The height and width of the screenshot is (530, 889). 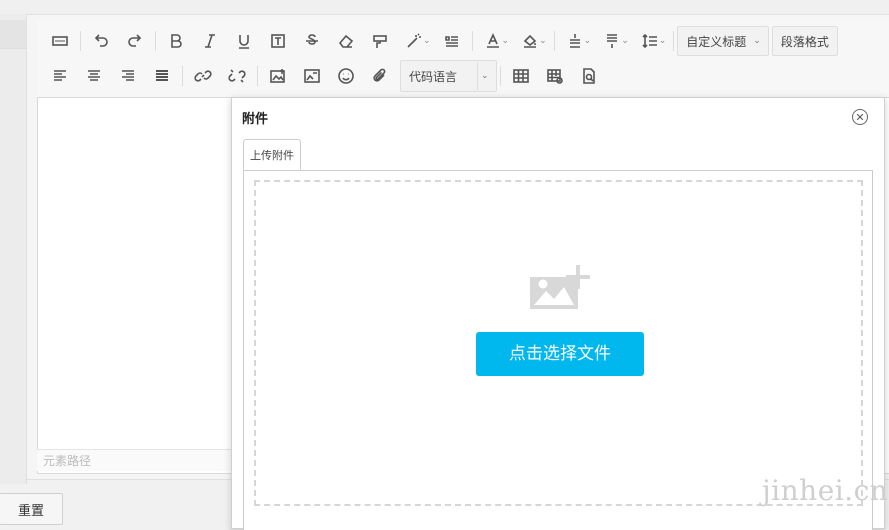 I want to click on insert-link-button, so click(x=203, y=76).